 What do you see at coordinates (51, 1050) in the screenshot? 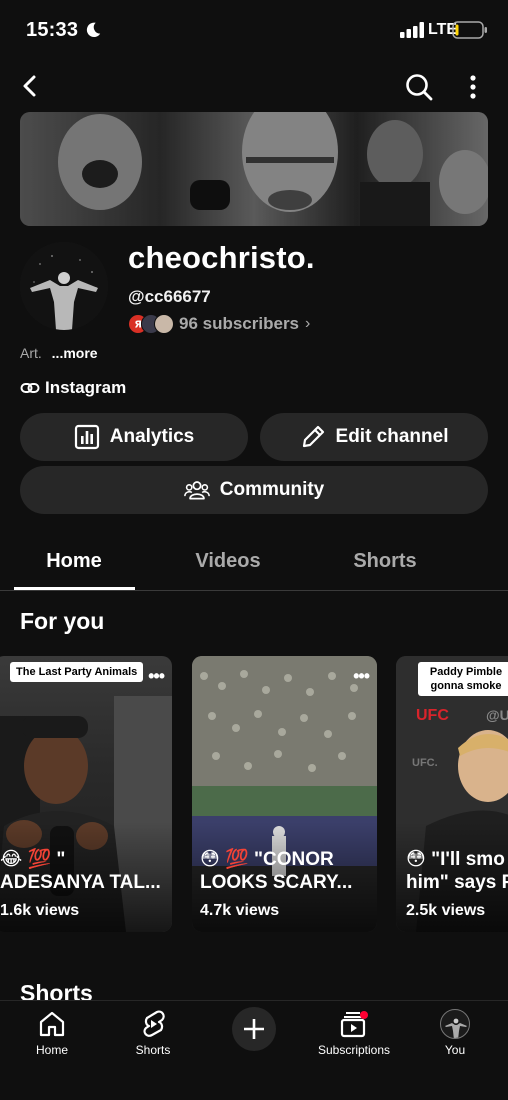
I see `nav-home-label: Home` at bounding box center [51, 1050].